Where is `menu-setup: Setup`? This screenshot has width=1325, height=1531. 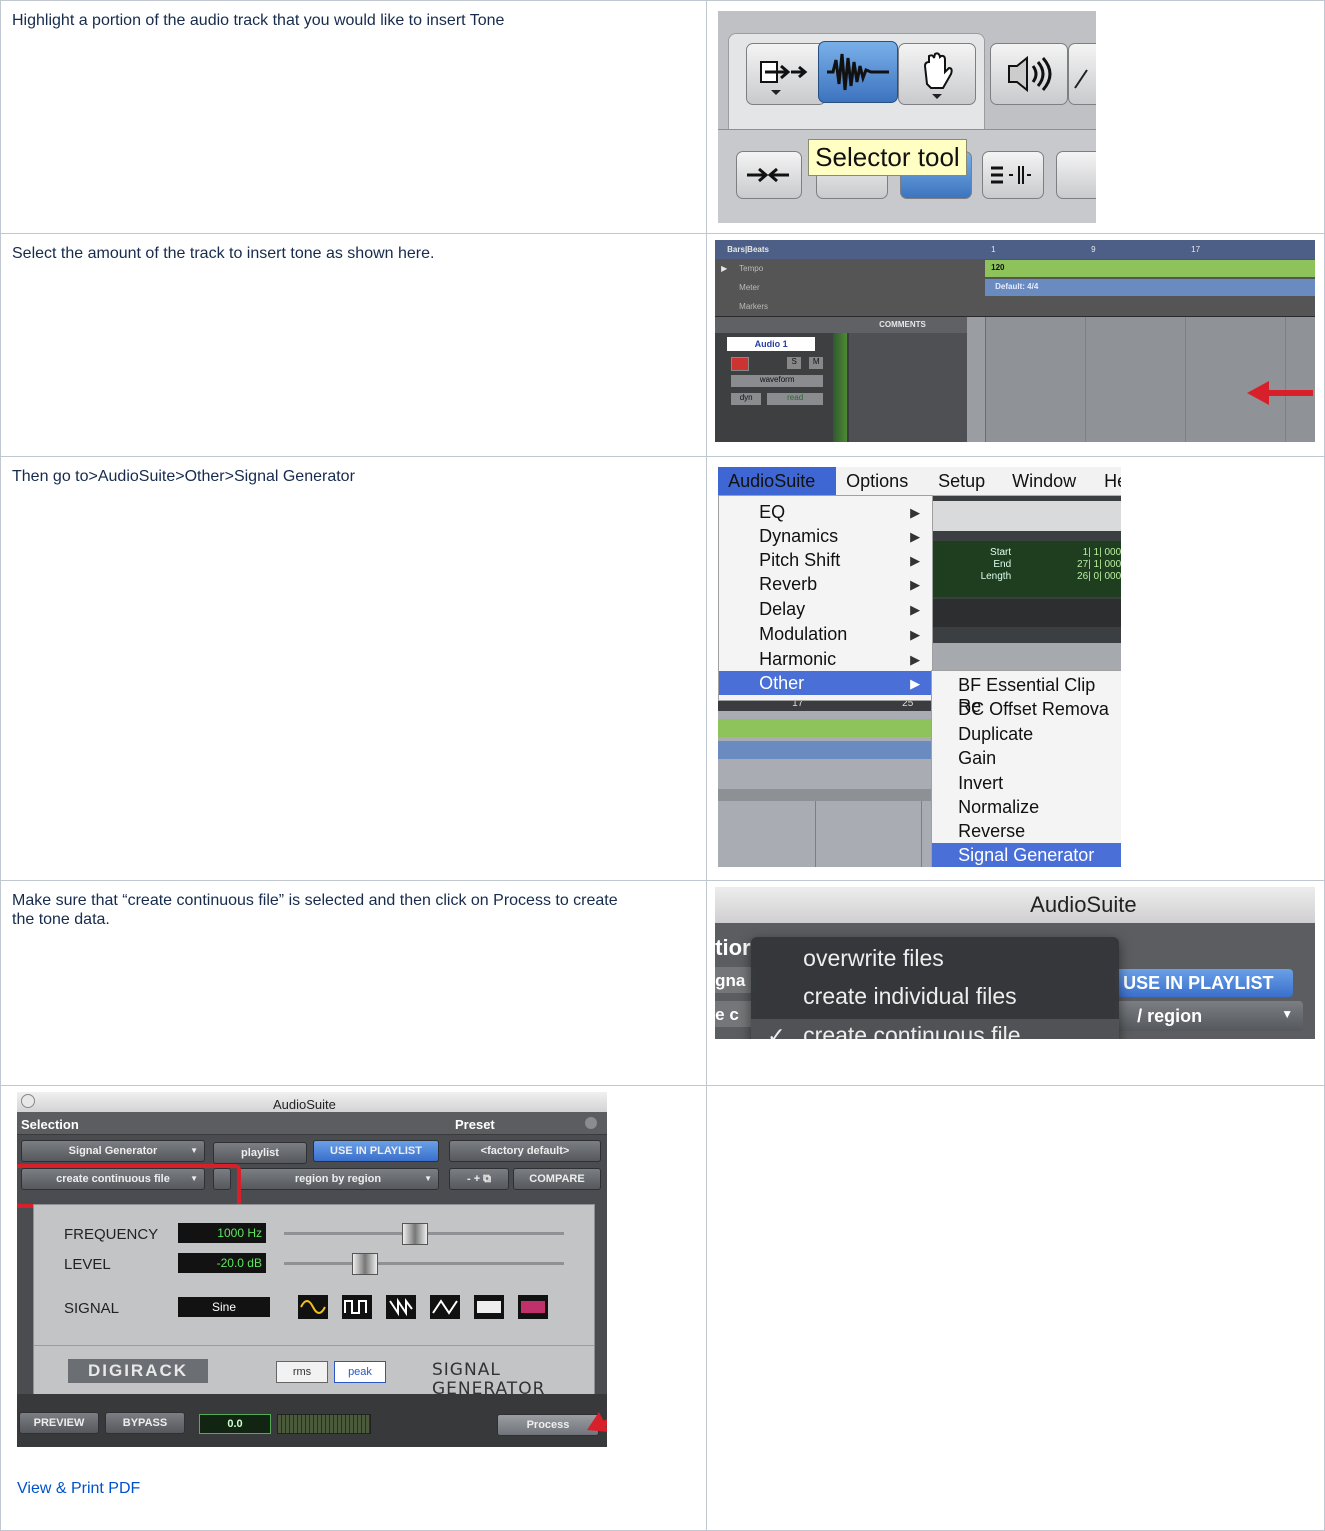 menu-setup: Setup is located at coordinates (961, 481).